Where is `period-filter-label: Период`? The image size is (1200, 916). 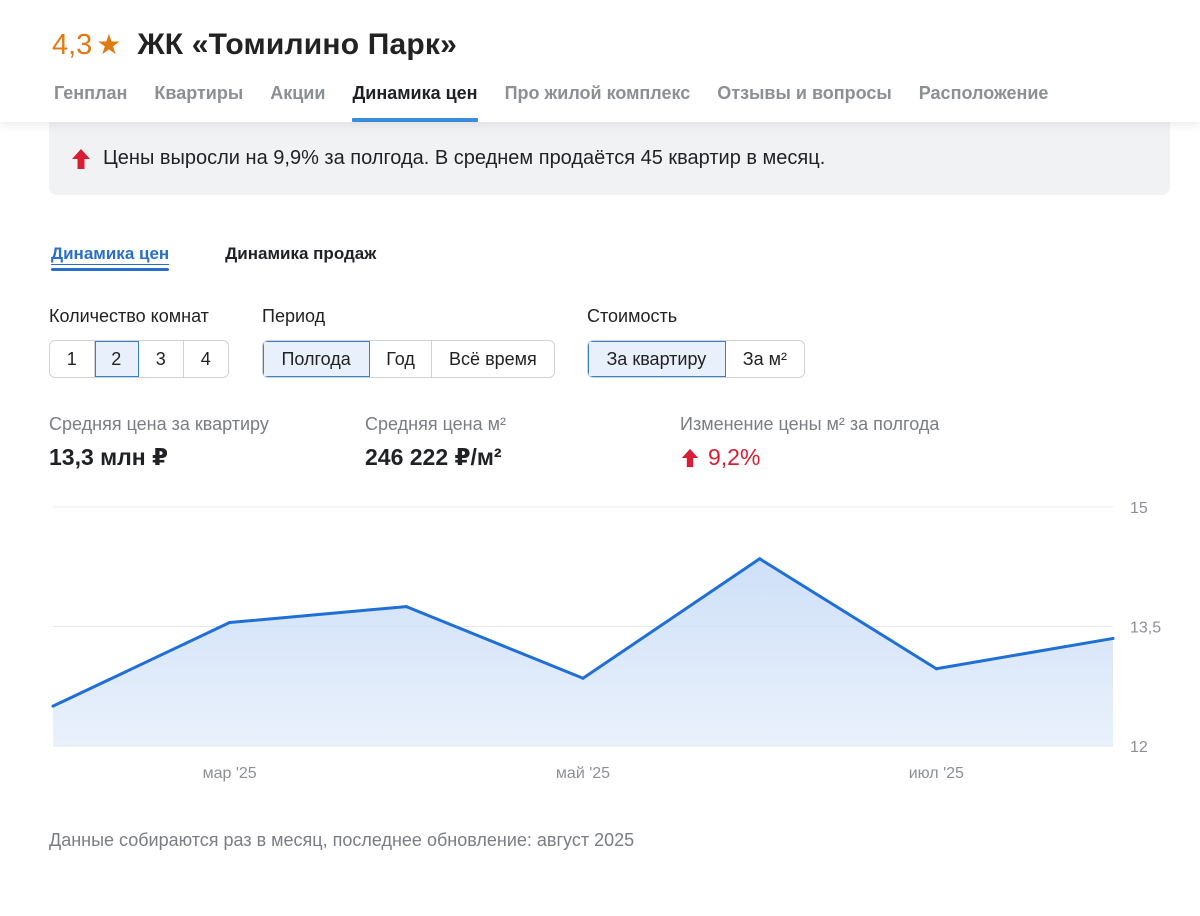 period-filter-label: Период is located at coordinates (294, 316).